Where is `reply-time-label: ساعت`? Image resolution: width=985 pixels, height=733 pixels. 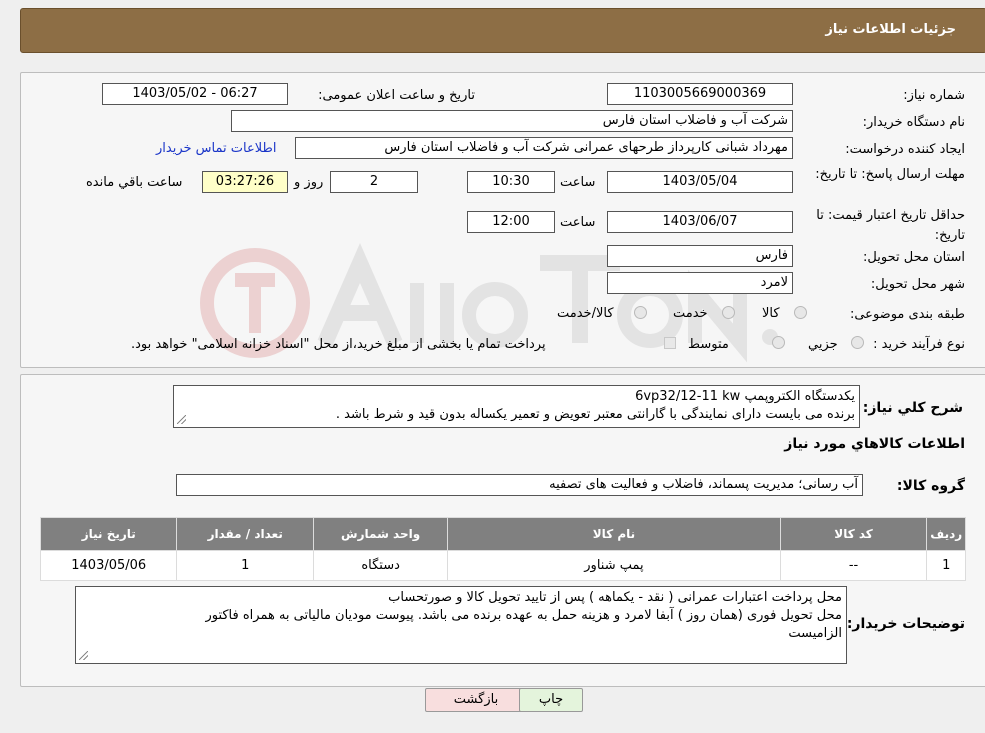 reply-time-label: ساعت is located at coordinates (578, 182).